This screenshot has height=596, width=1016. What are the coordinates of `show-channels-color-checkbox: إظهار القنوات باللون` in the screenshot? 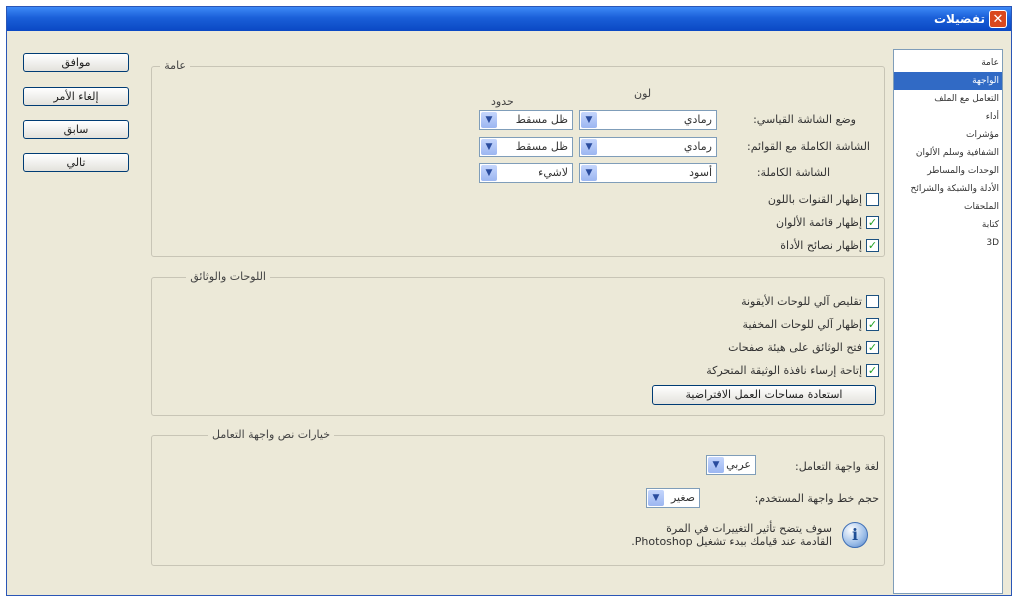 It's located at (823, 199).